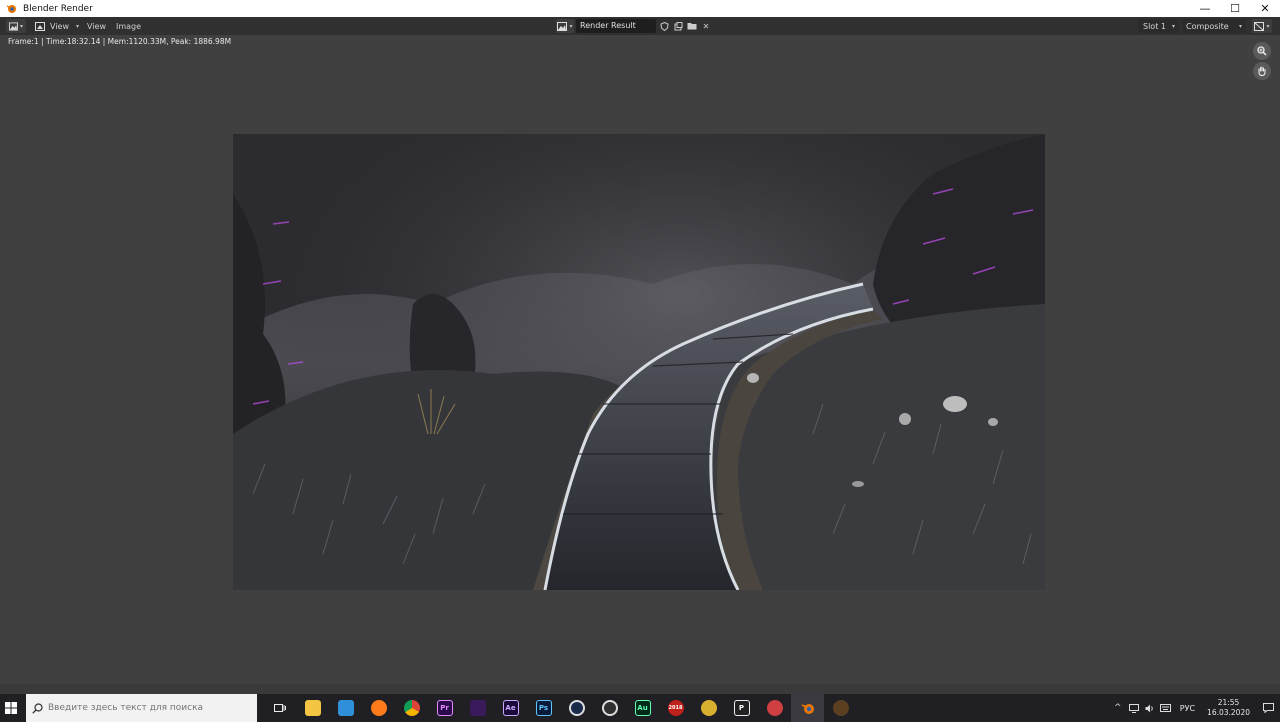 This screenshot has width=1280, height=722. What do you see at coordinates (1118, 708) in the screenshot?
I see `chevron-up-icon: ^` at bounding box center [1118, 708].